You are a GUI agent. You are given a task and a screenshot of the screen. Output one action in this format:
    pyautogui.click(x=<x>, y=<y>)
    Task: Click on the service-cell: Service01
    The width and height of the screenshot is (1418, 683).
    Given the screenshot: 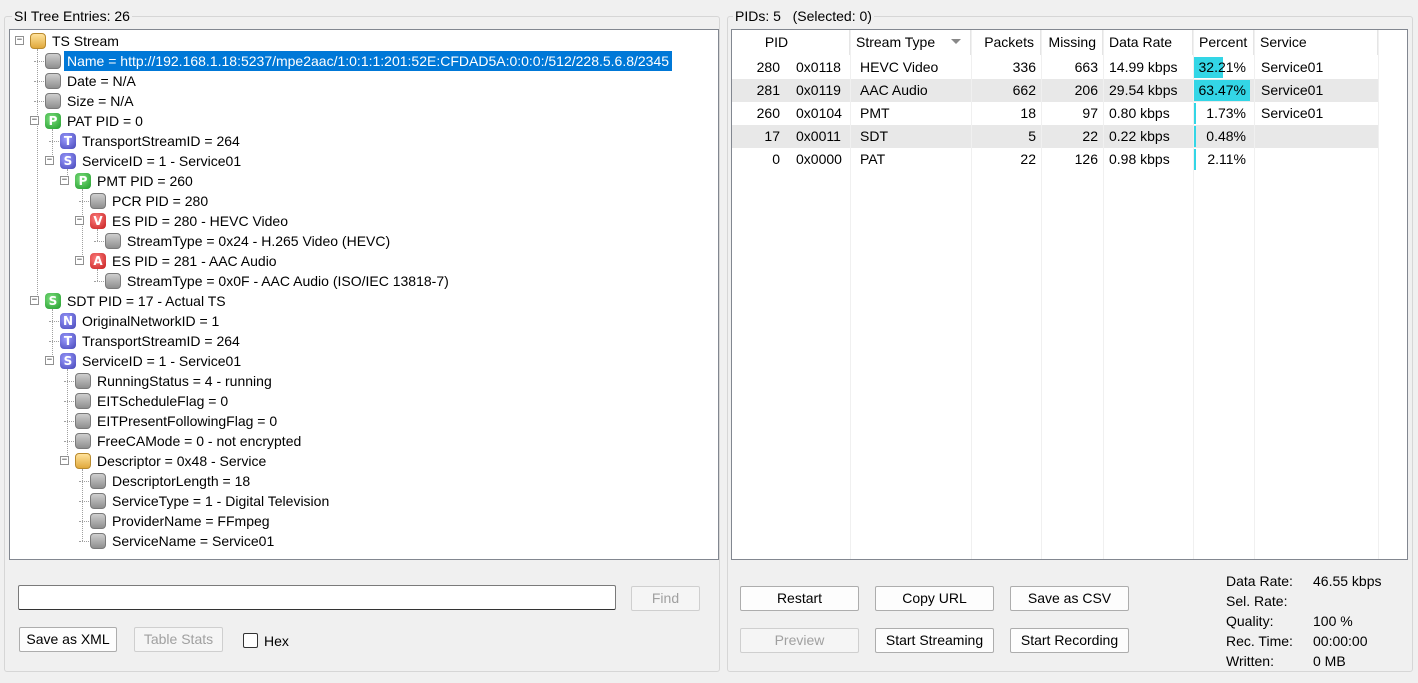 What is the action you would take?
    pyautogui.click(x=1292, y=90)
    